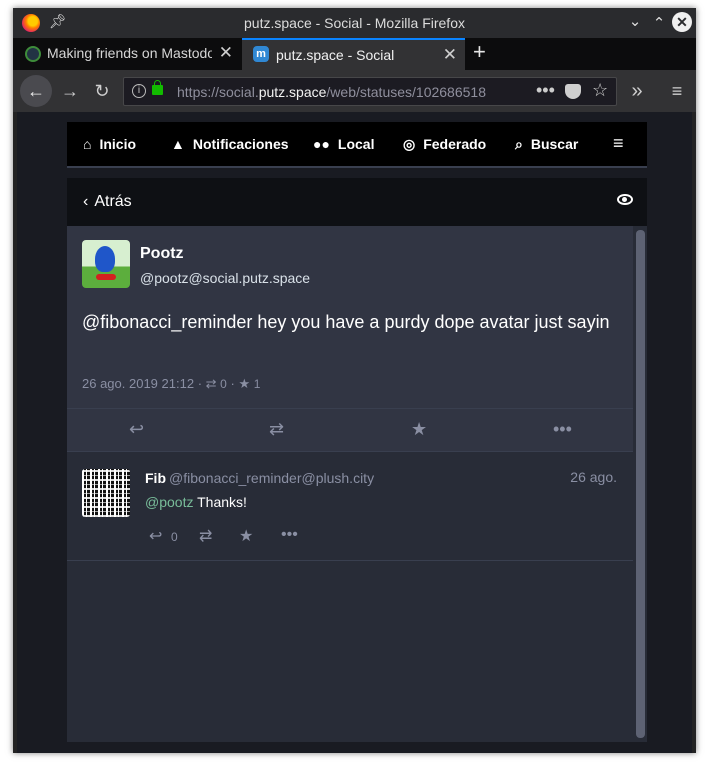  Describe the element at coordinates (618, 143) in the screenshot. I see `menu-bars-icon: ≡` at that location.